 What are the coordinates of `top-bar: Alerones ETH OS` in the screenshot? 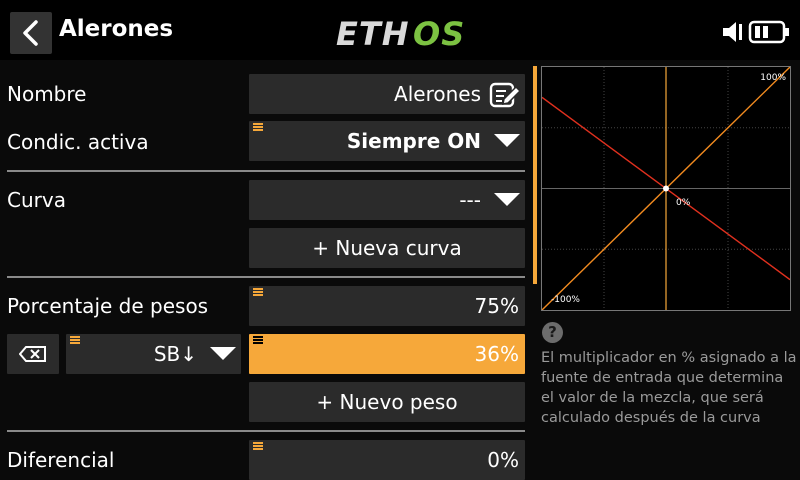 It's located at (400, 30).